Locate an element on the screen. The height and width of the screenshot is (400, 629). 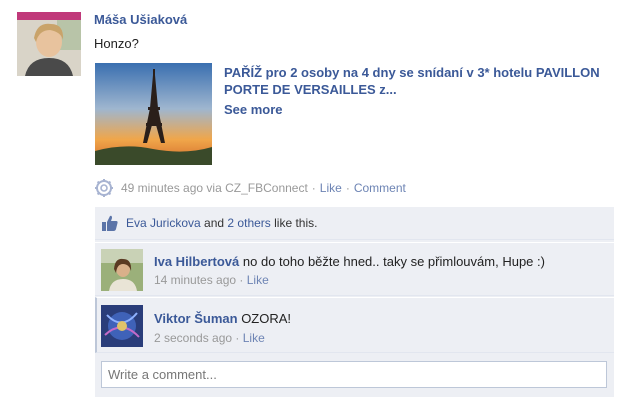
via-label: via is located at coordinates (214, 188).